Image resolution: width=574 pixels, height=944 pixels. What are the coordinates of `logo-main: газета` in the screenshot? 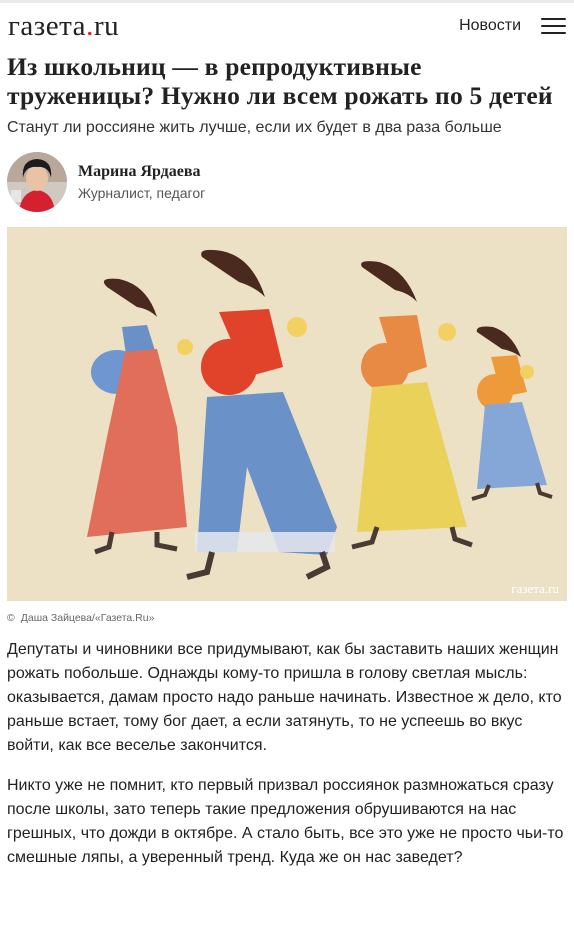 It's located at (47, 26).